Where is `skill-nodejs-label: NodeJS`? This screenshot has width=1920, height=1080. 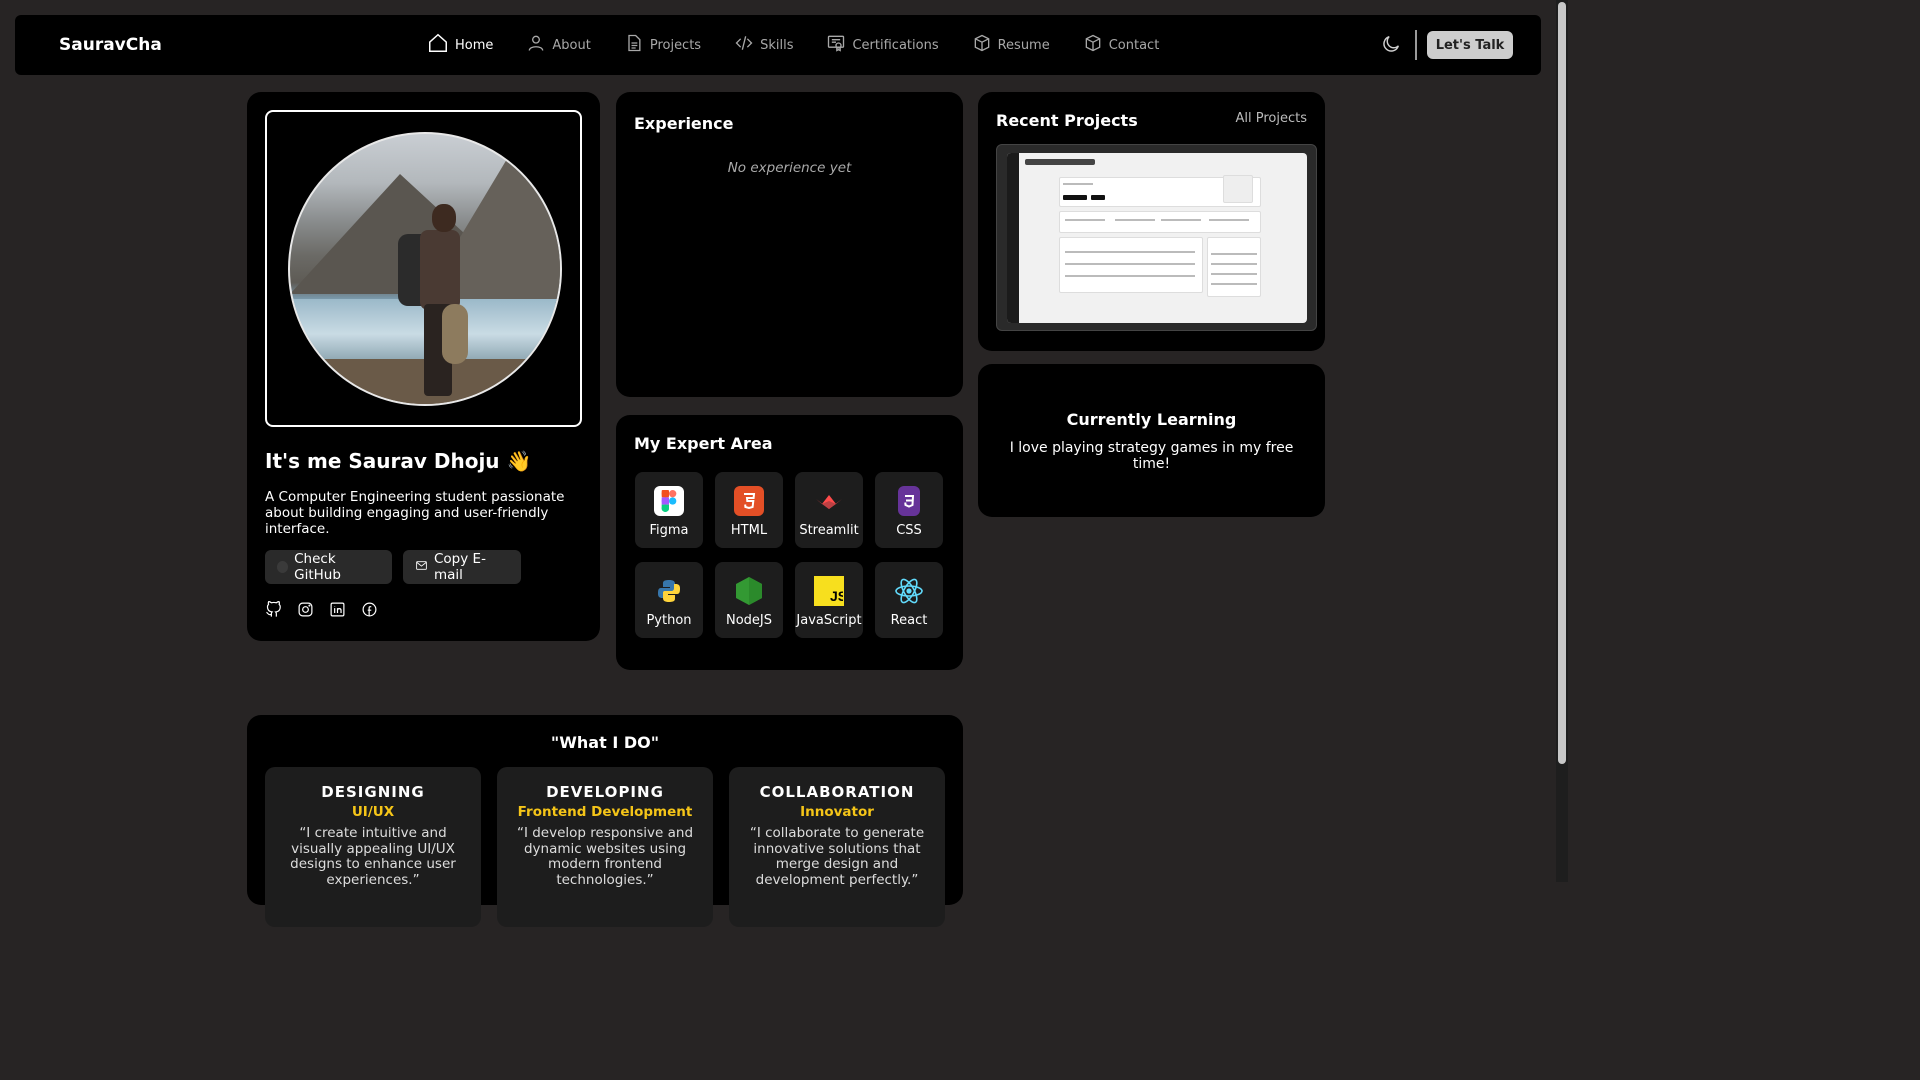
skill-nodejs-label: NodeJS is located at coordinates (748, 620).